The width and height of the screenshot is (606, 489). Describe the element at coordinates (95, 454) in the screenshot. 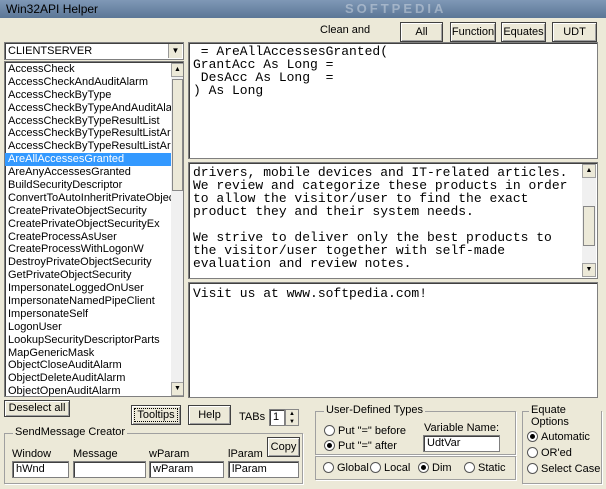

I see `message-label: Message` at that location.